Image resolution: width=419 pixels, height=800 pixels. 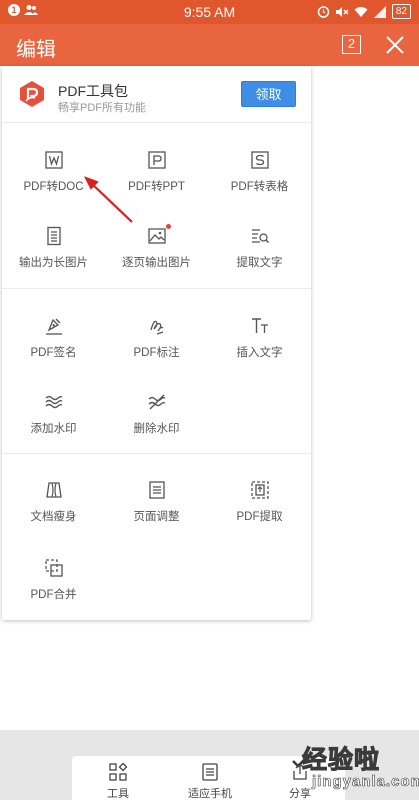 What do you see at coordinates (395, 45) in the screenshot?
I see `close-icon` at bounding box center [395, 45].